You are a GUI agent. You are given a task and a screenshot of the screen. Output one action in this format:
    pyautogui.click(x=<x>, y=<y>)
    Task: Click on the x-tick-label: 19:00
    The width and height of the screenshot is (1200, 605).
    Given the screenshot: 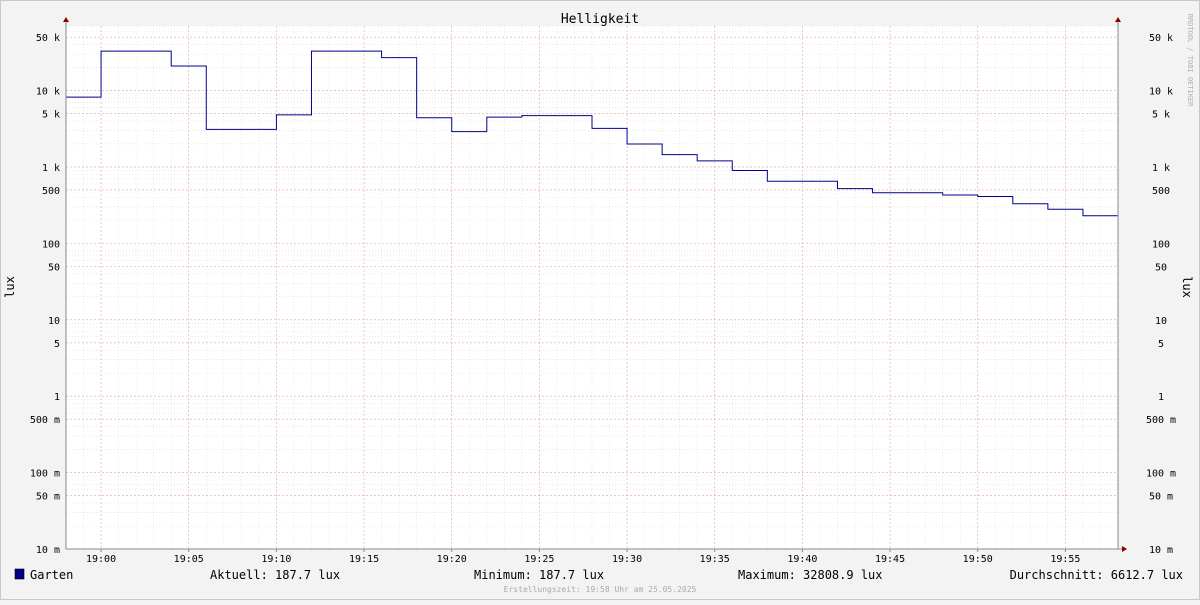 What is the action you would take?
    pyautogui.click(x=101, y=559)
    